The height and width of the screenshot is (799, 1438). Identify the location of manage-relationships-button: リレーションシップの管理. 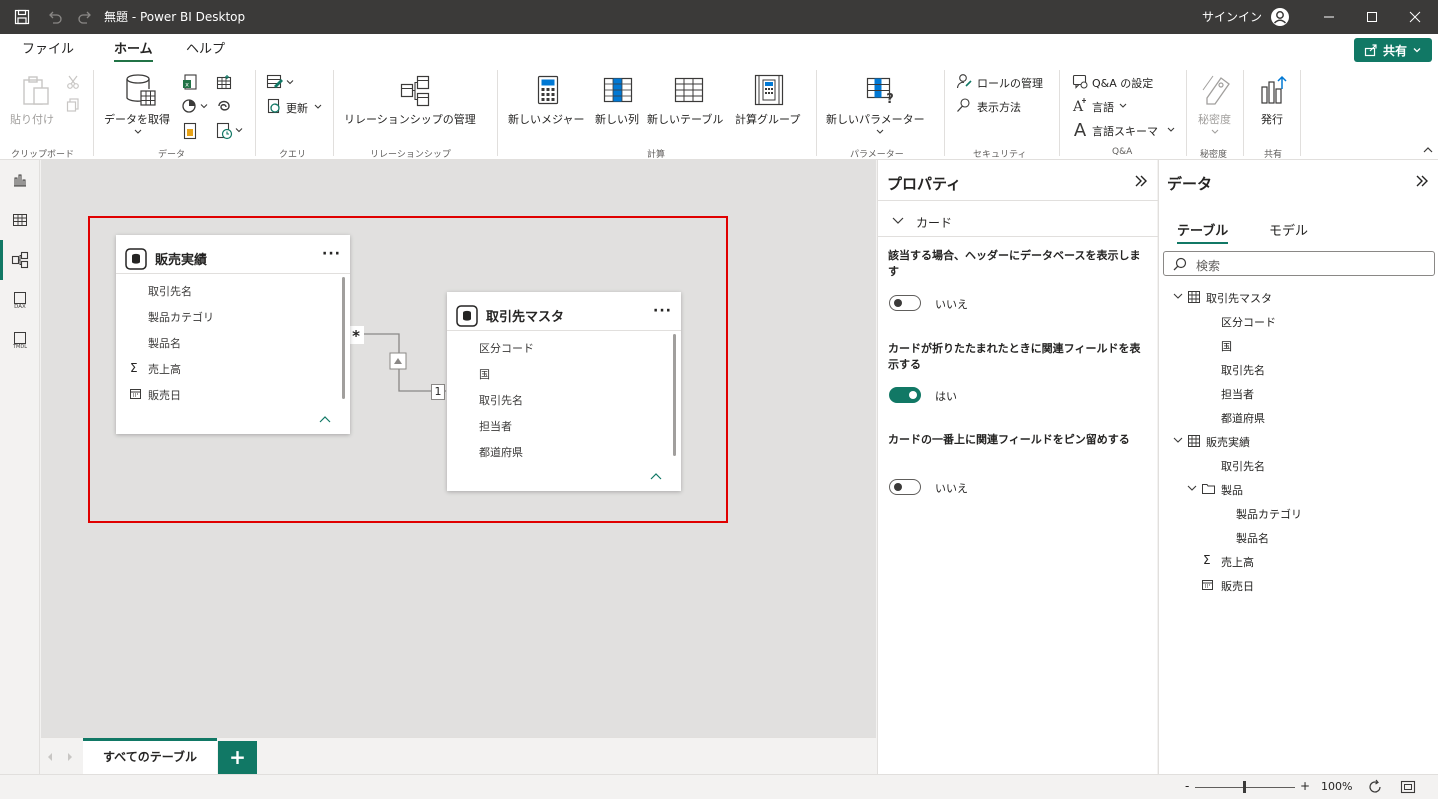
(410, 119).